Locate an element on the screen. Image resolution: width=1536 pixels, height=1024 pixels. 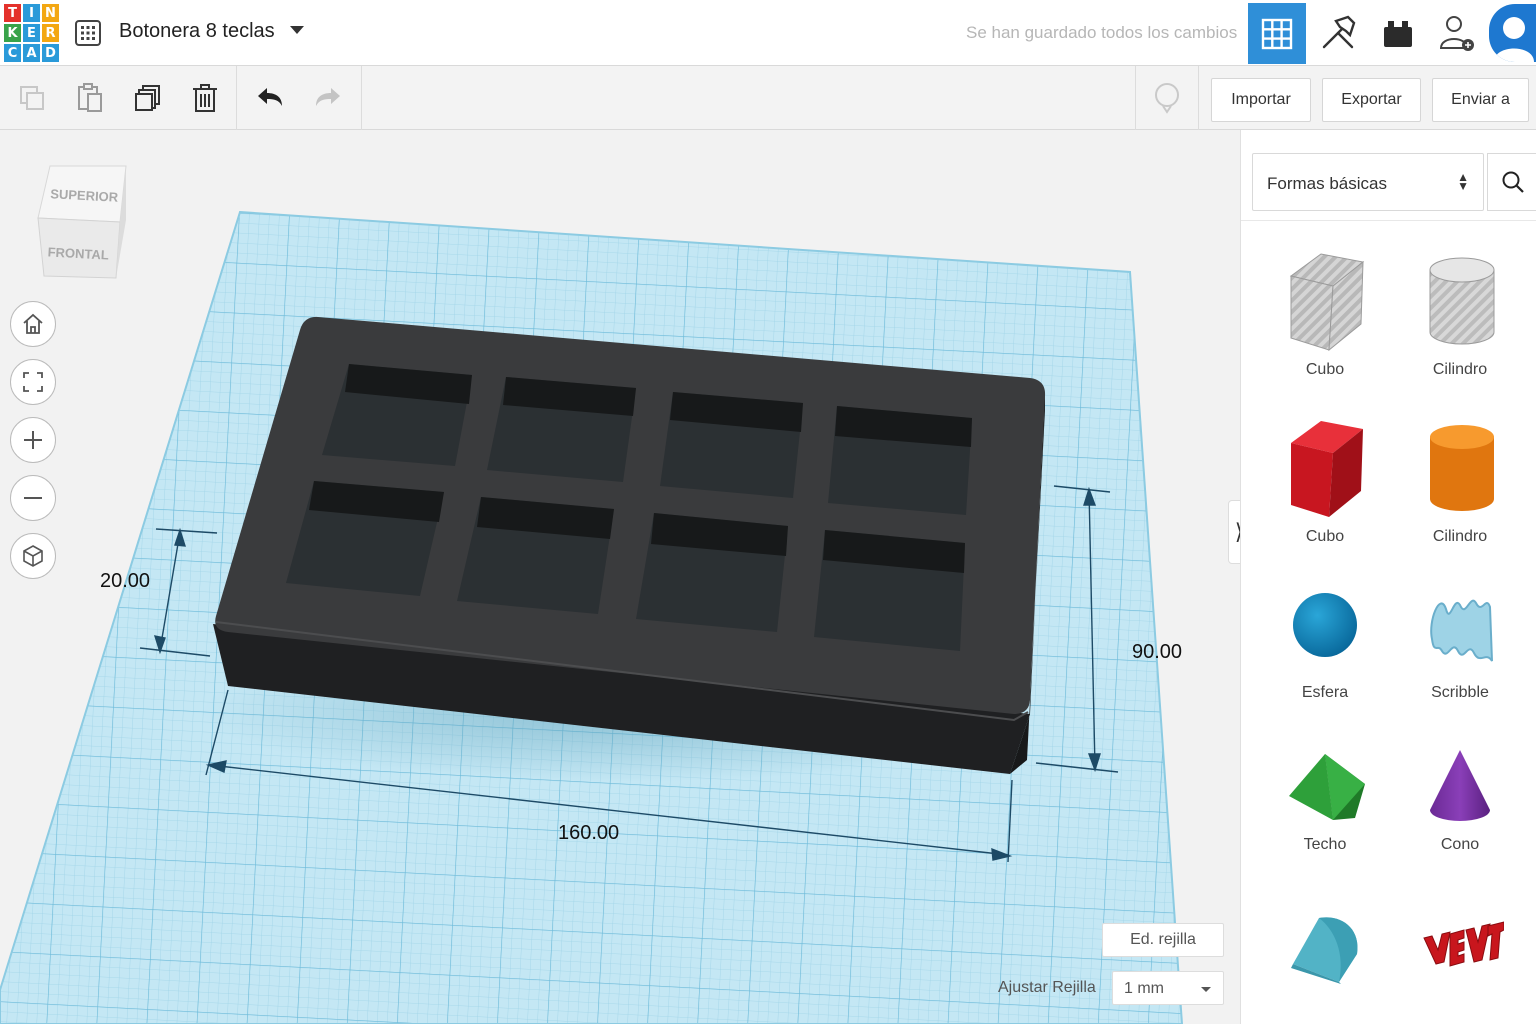
shape-category-select: Formas básicas ▲ ▼ is located at coordinates (1368, 182).